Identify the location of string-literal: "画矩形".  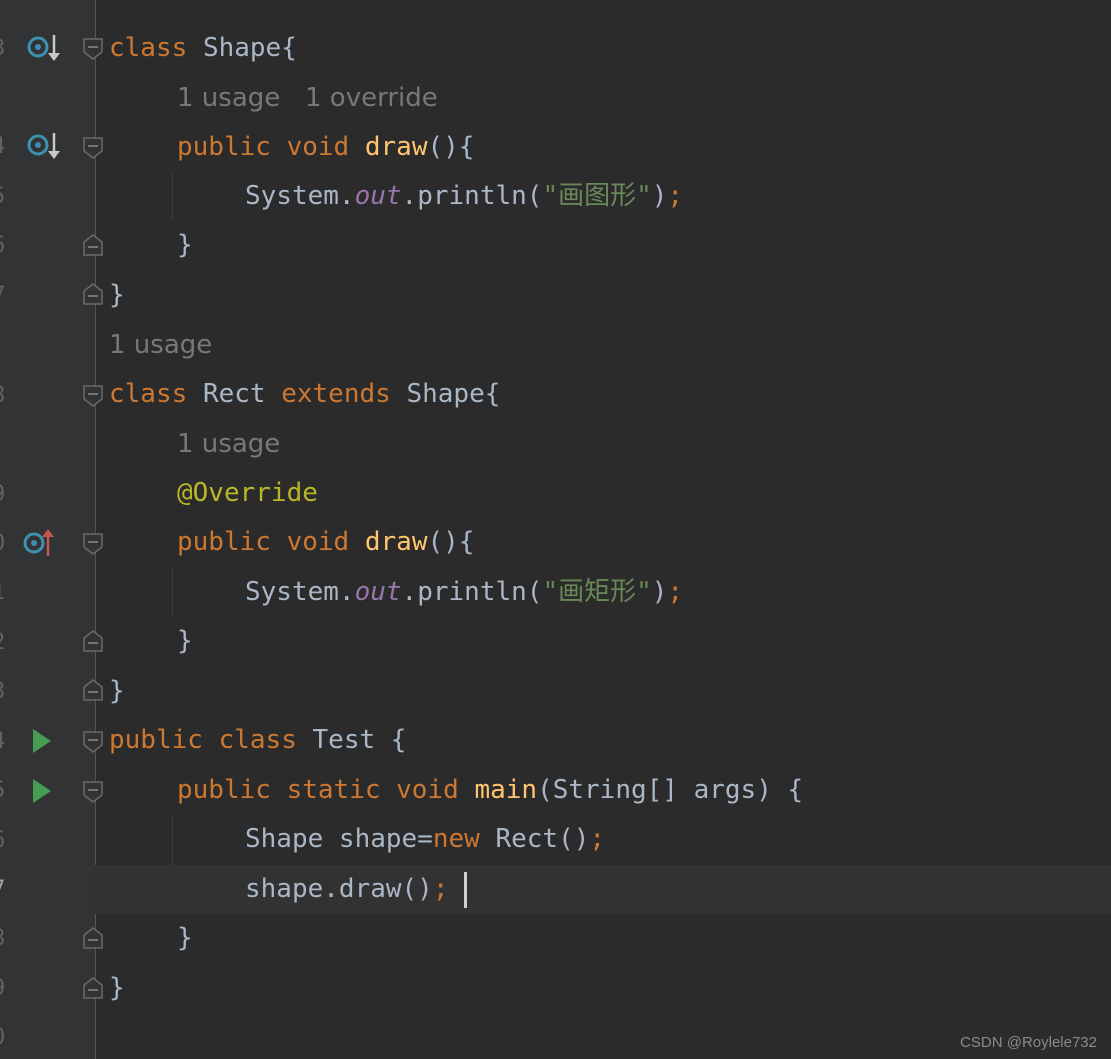
(597, 592).